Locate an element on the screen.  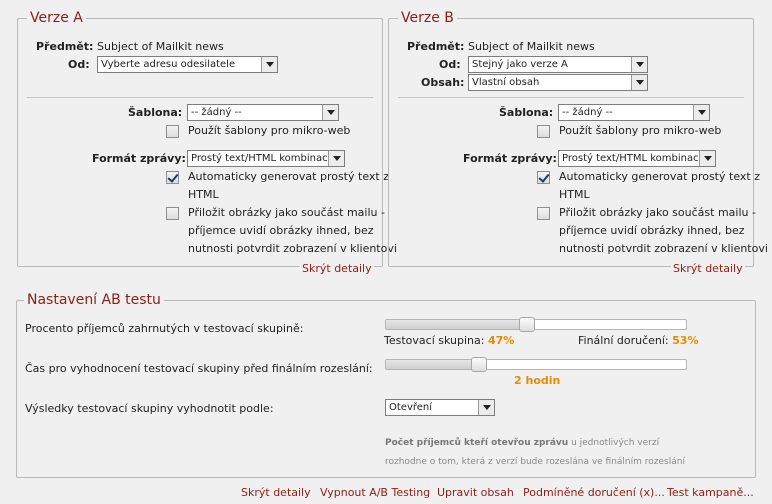
verze-a-auto-text-line2: HTML is located at coordinates (203, 194).